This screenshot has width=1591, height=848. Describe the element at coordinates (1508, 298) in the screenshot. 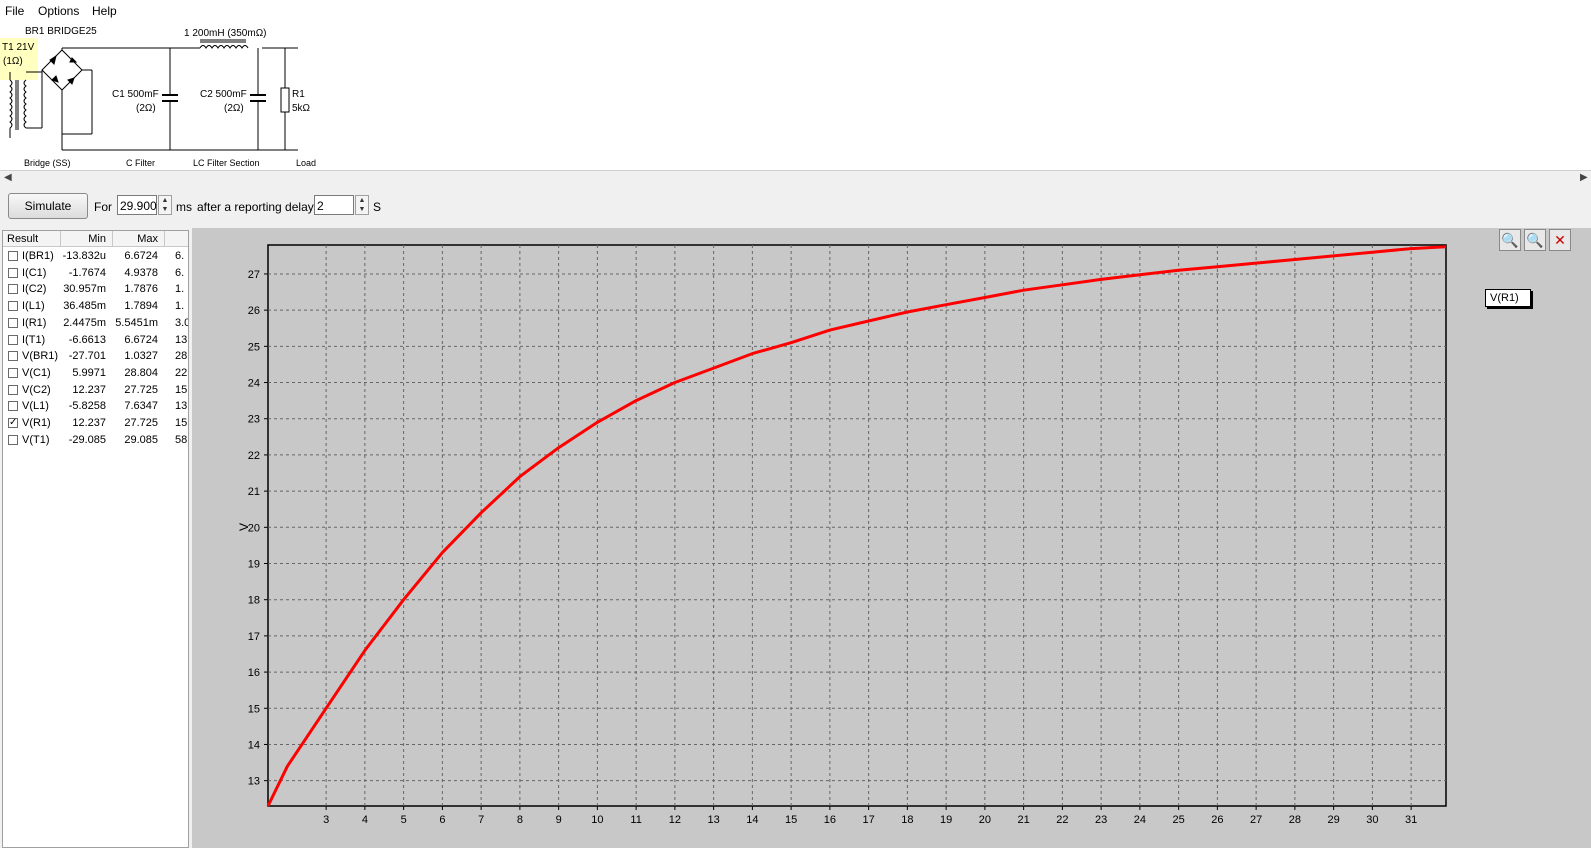

I see `legend-v-r1: V(R1)` at that location.